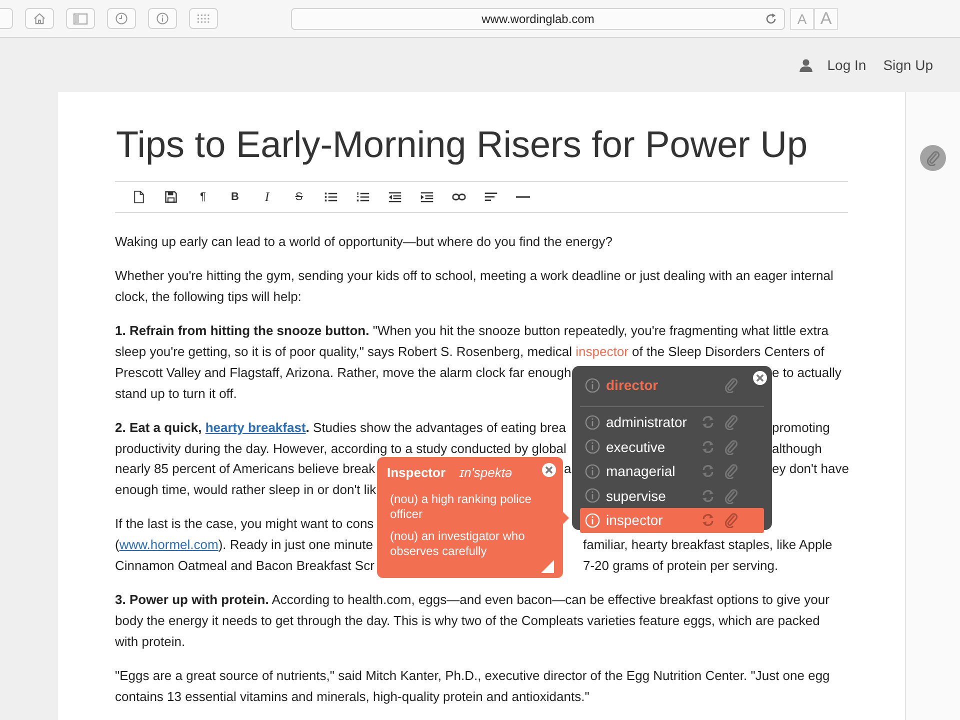 This screenshot has height=720, width=960. What do you see at coordinates (395, 197) in the screenshot?
I see `outdent-icon` at bounding box center [395, 197].